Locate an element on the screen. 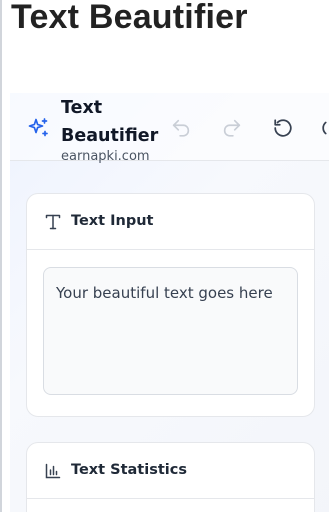  reset-icon is located at coordinates (283, 128).